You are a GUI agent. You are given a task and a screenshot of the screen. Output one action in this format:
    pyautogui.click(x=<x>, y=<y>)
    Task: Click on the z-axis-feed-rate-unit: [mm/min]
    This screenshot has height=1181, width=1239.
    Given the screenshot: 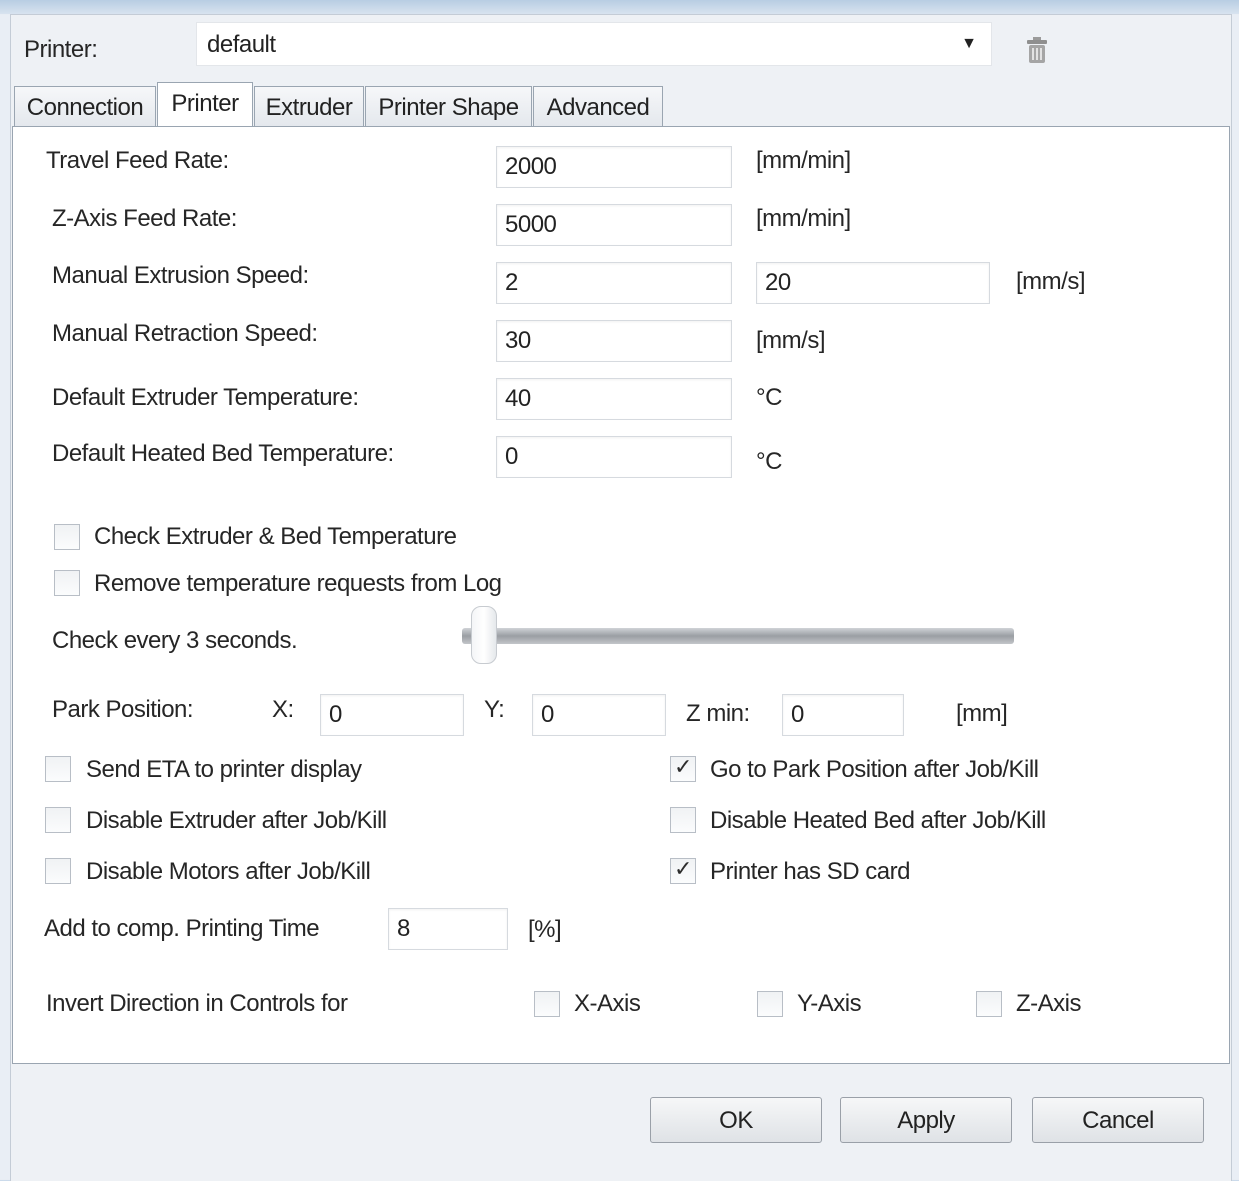 What is the action you would take?
    pyautogui.click(x=803, y=218)
    